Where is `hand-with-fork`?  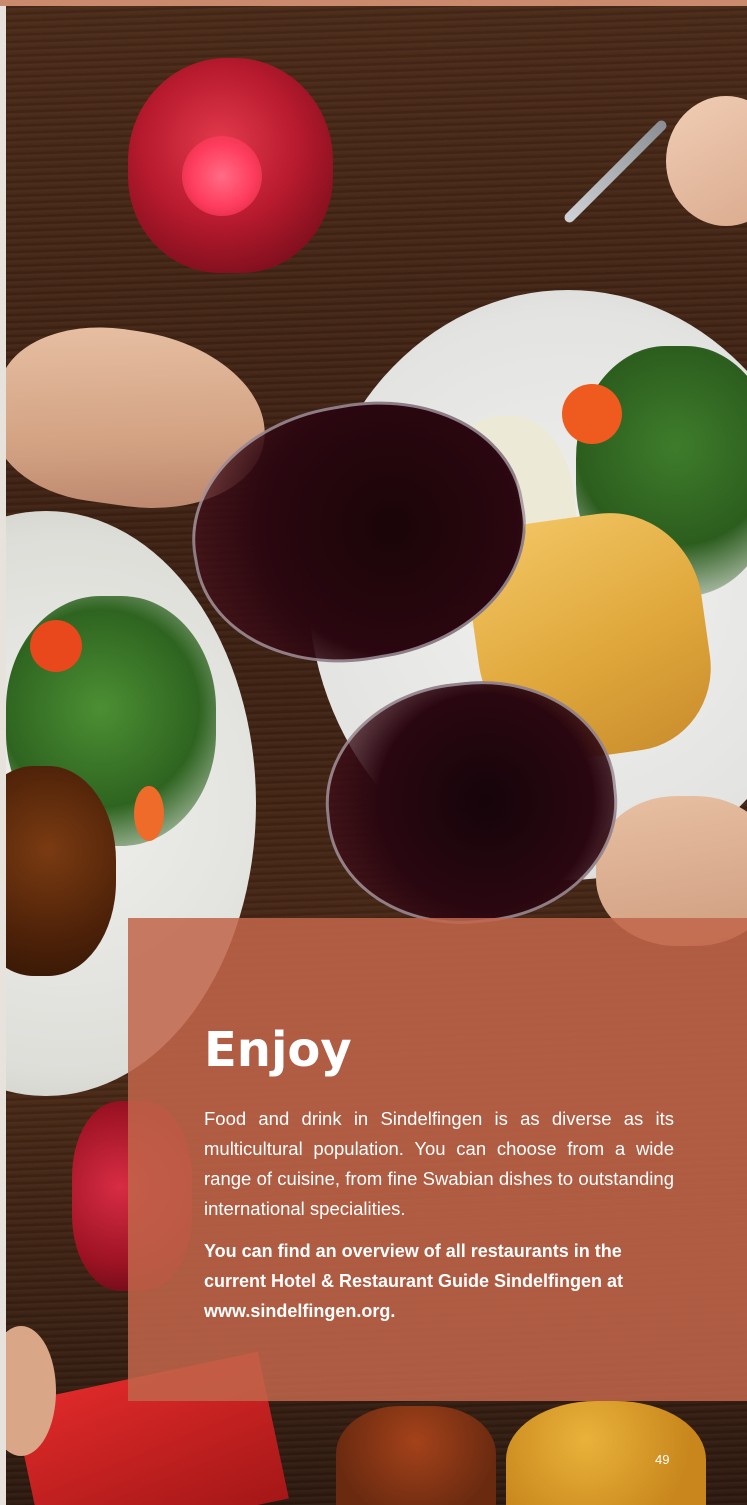
hand-with-fork is located at coordinates (706, 161).